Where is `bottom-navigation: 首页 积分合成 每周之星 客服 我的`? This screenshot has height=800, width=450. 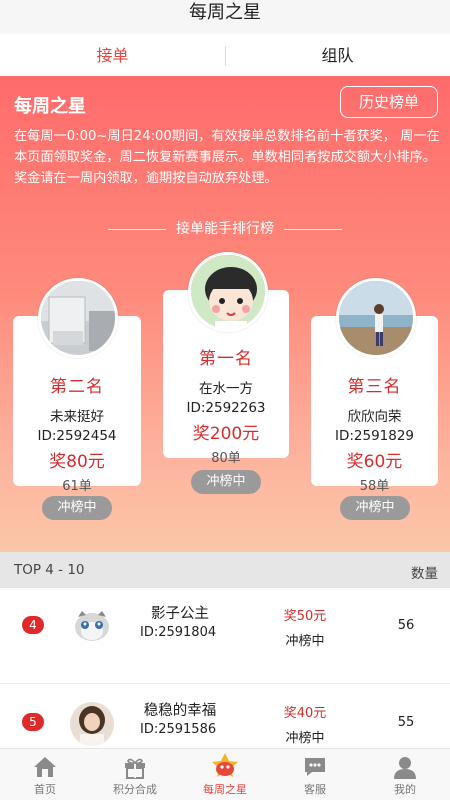 bottom-navigation: 首页 积分合成 每周之星 客服 我的 is located at coordinates (225, 774).